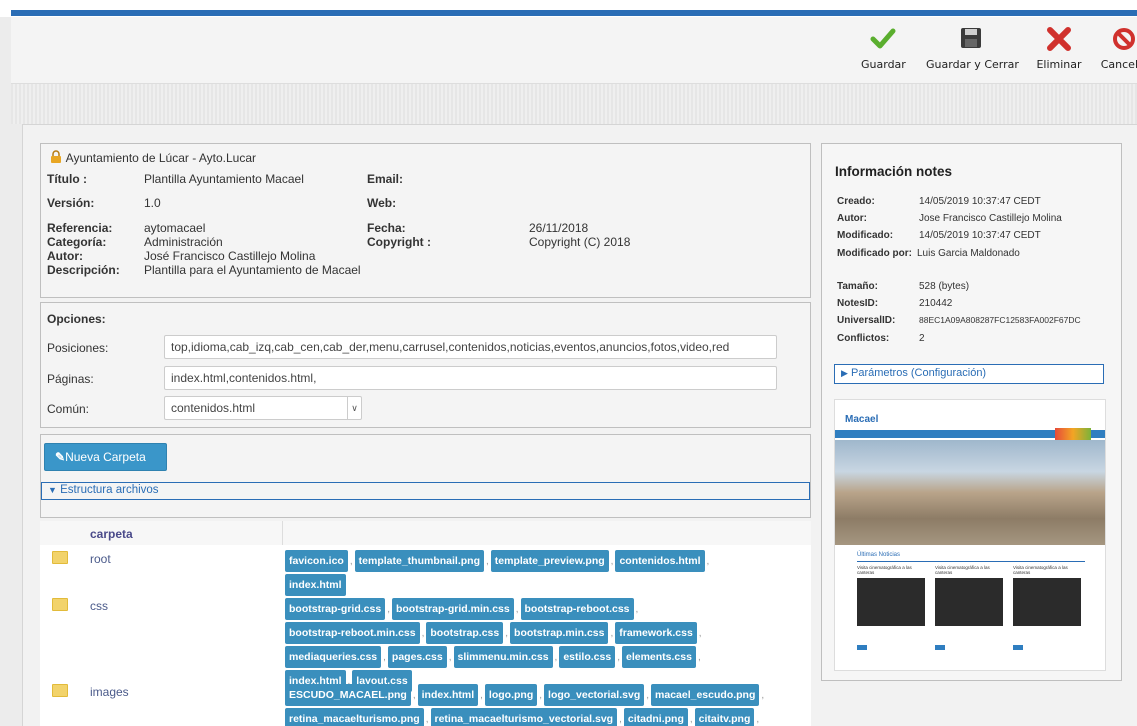 This screenshot has width=1137, height=726. I want to click on posiciones-label: Posiciones:, so click(78, 348).